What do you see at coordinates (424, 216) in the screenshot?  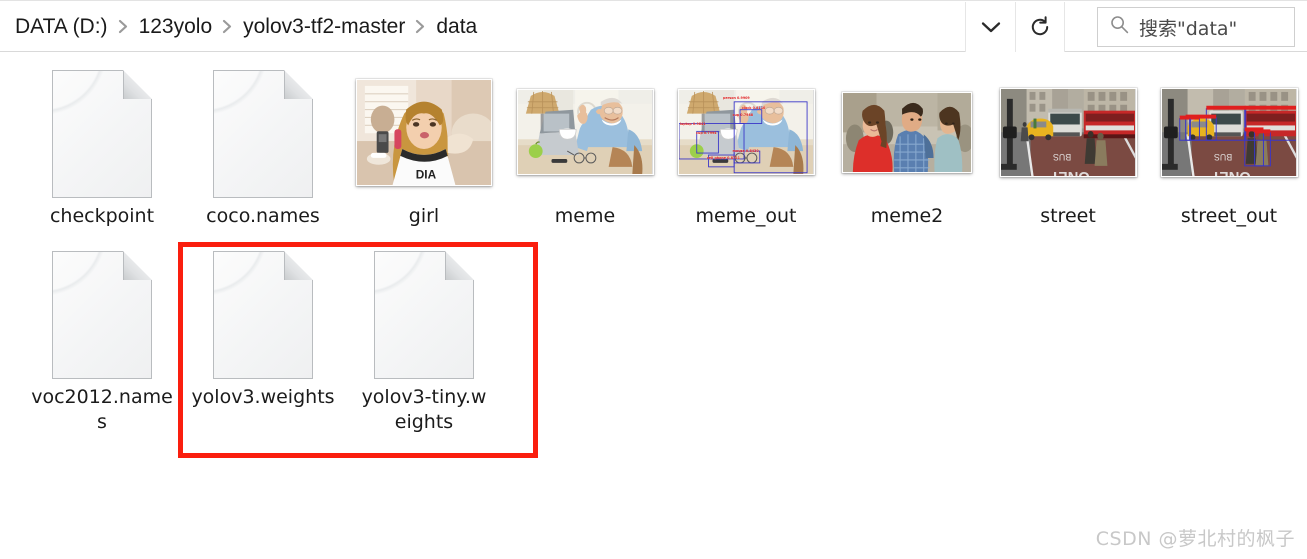 I see `file-label: girl` at bounding box center [424, 216].